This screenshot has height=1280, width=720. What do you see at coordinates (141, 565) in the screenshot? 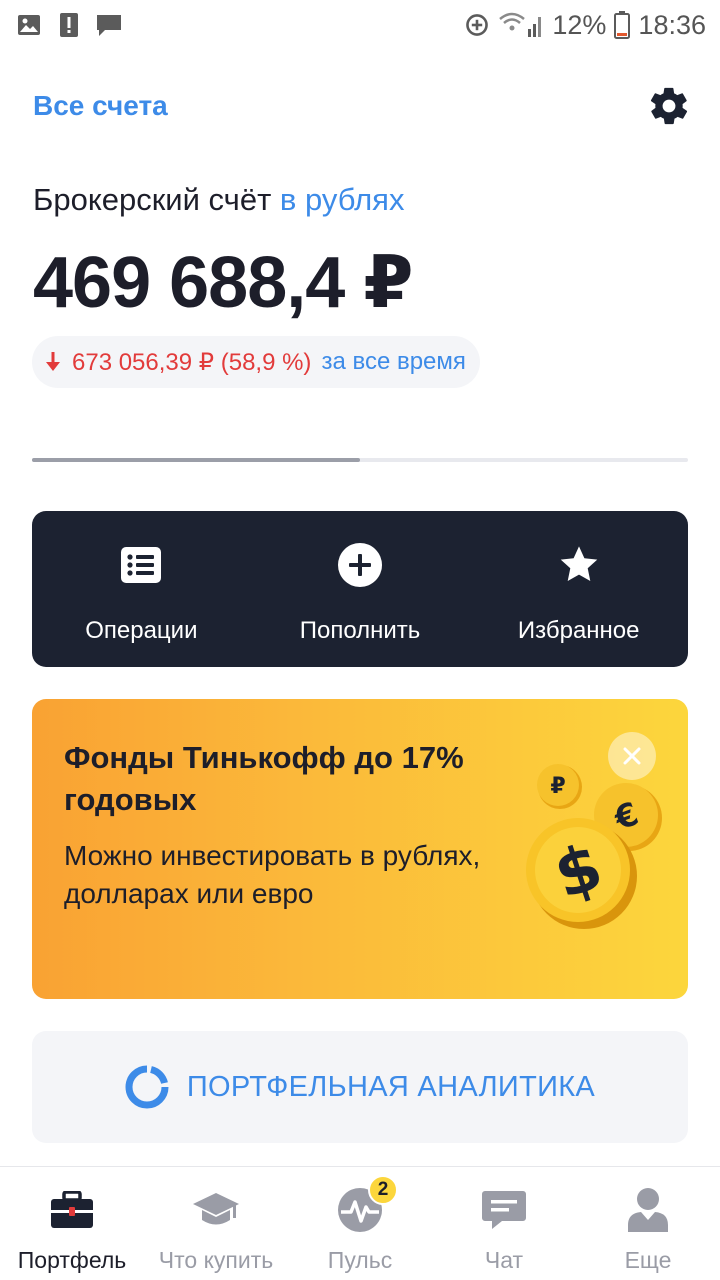
I see `list-icon` at bounding box center [141, 565].